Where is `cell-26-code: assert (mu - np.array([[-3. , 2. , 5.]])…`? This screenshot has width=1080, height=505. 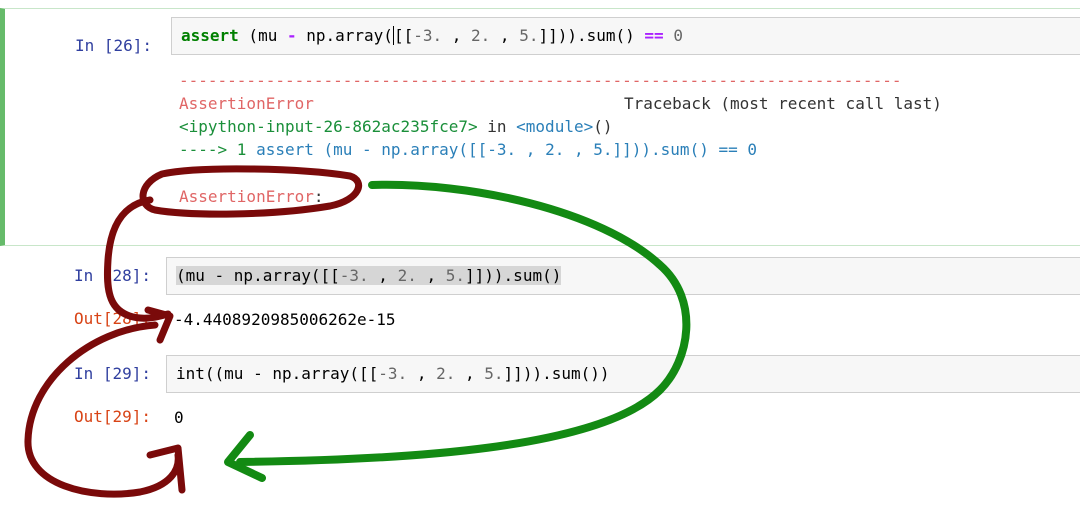 cell-26-code: assert (mu - np.array([[-3. , 2. , 5.]])… is located at coordinates (432, 36).